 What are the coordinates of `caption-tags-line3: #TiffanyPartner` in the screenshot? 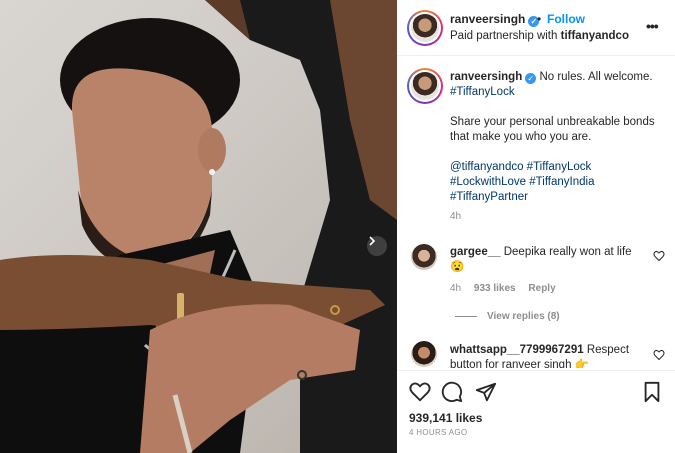 It's located at (557, 197).